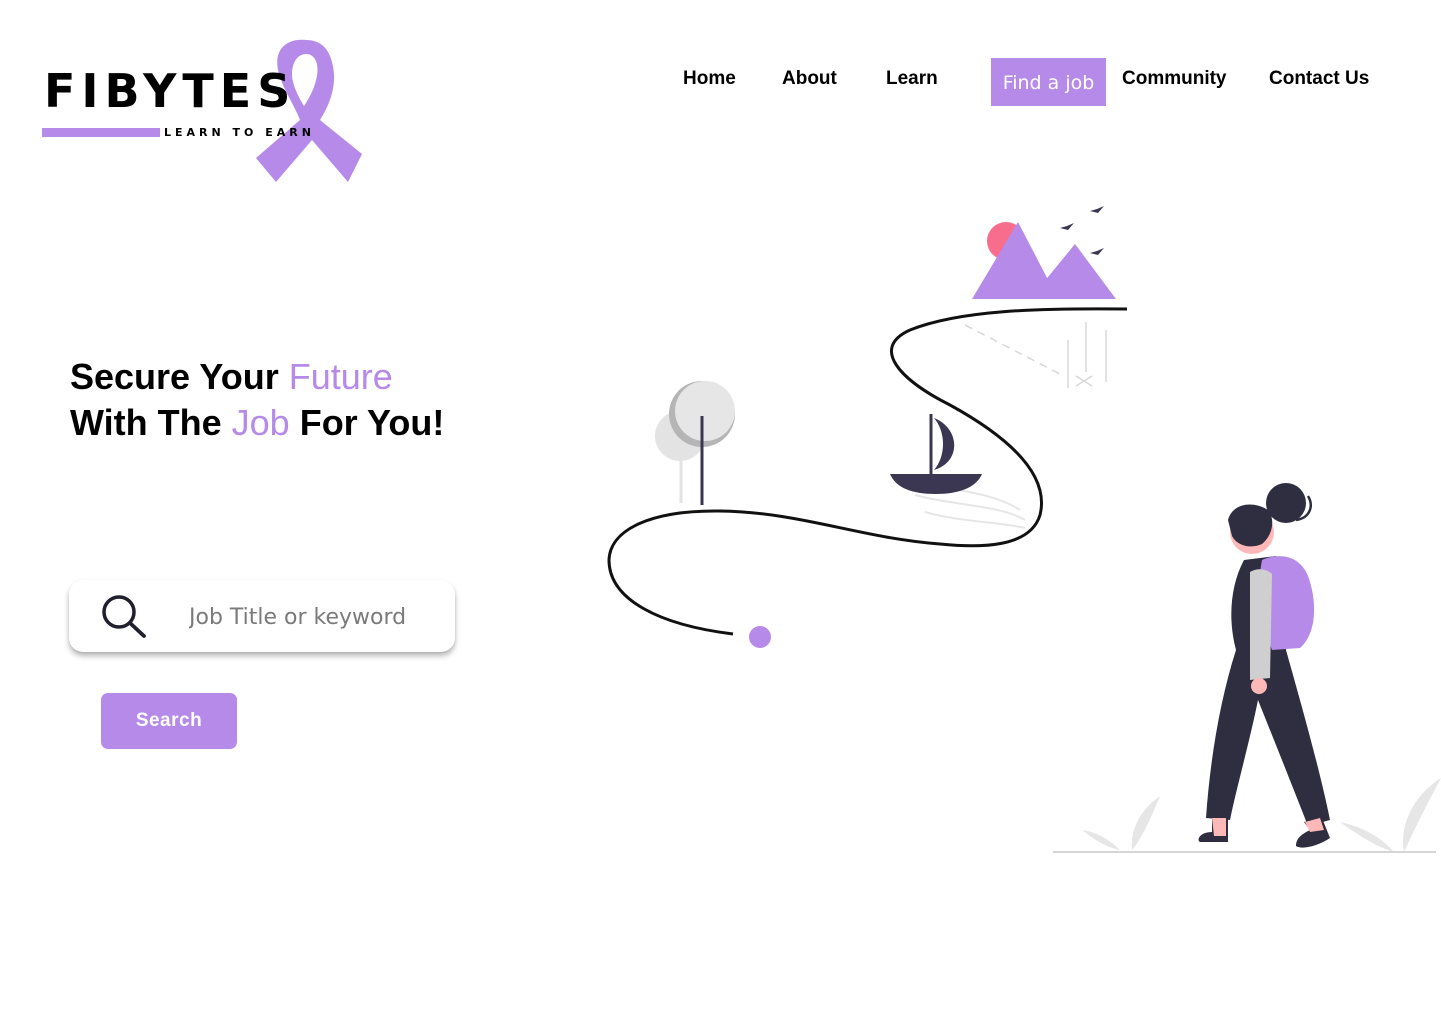 The width and height of the screenshot is (1441, 1024). Describe the element at coordinates (1261, 815) in the screenshot. I see `plant-icon` at that location.